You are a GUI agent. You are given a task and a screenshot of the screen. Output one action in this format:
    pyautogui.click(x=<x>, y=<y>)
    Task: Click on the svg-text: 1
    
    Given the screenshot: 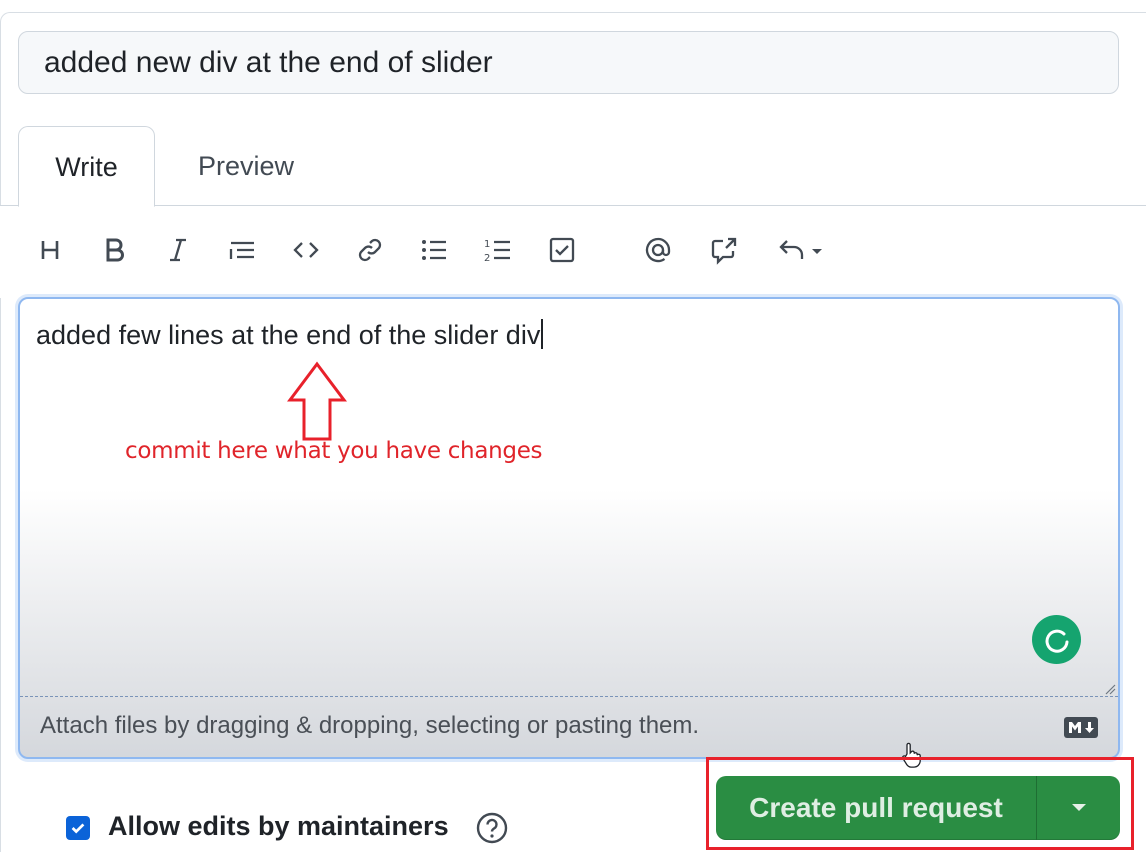 What is the action you would take?
    pyautogui.click(x=487, y=244)
    